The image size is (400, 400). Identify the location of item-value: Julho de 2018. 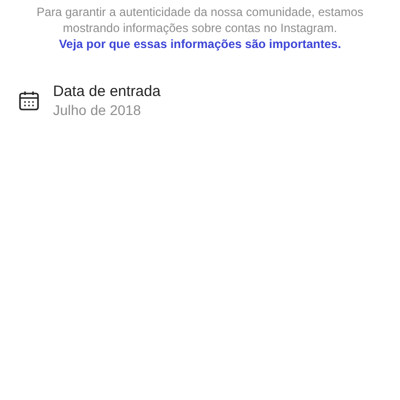
(97, 110).